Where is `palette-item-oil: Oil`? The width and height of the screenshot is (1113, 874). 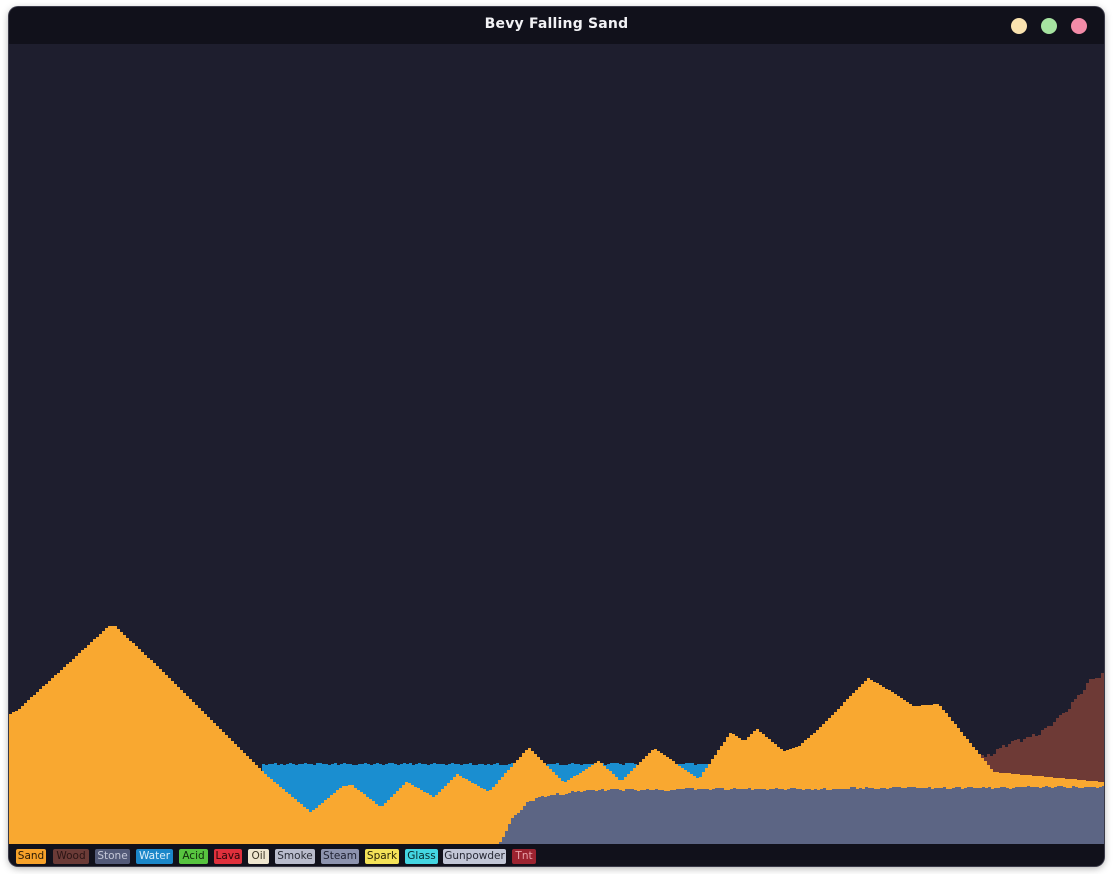 palette-item-oil: Oil is located at coordinates (258, 856).